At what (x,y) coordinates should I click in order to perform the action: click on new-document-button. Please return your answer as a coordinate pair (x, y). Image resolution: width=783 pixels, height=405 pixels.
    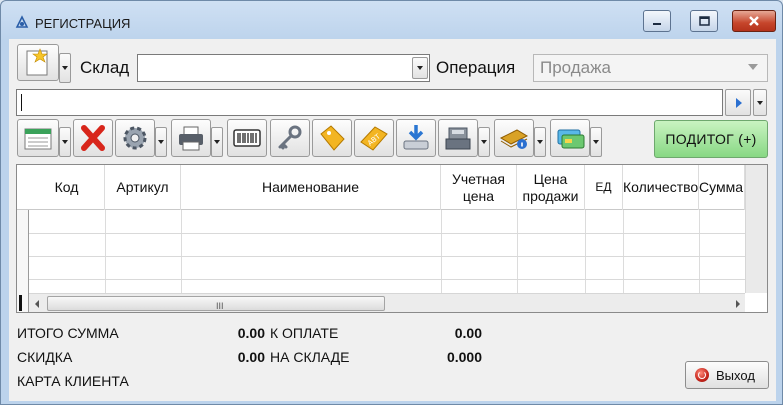
    Looking at the image, I should click on (38, 62).